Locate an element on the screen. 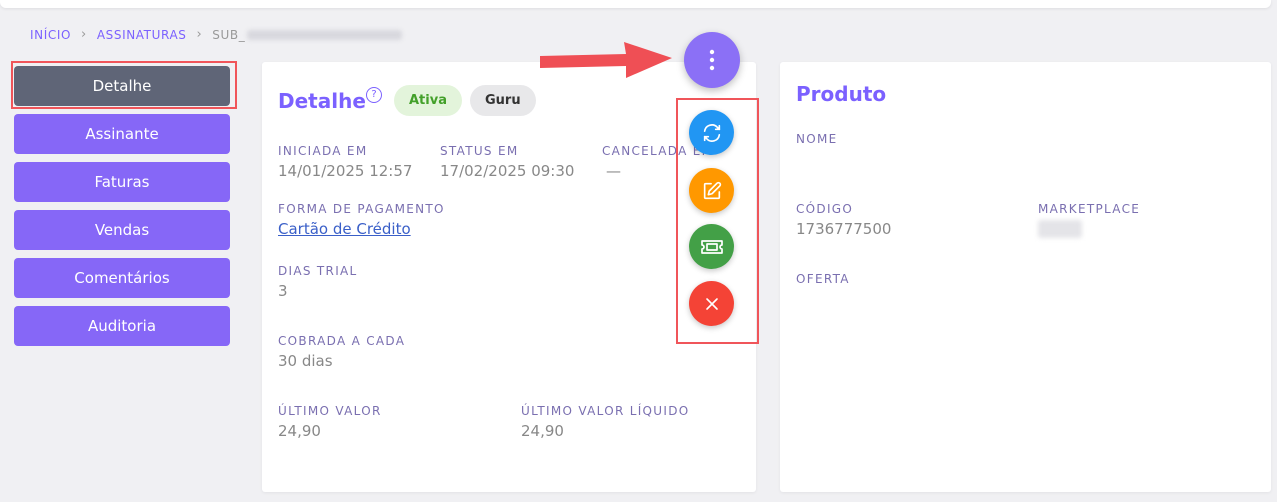 This screenshot has height=502, width=1277. payment-field: FORMA DE PAGAMENTO Cartão de Crédito is located at coordinates (361, 220).